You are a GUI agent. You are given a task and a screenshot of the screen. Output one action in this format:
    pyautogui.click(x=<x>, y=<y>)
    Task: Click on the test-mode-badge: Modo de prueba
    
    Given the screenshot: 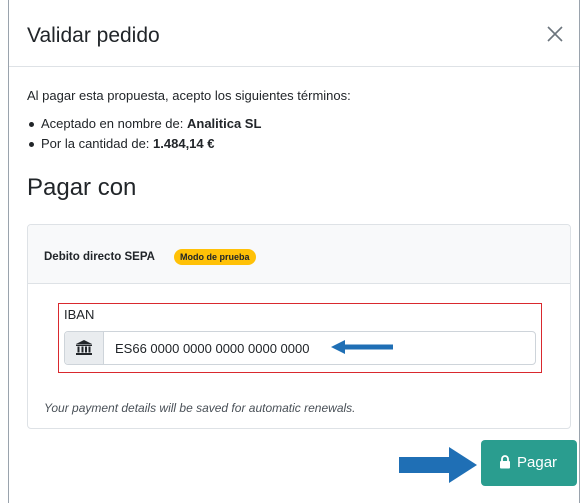 What is the action you would take?
    pyautogui.click(x=215, y=257)
    